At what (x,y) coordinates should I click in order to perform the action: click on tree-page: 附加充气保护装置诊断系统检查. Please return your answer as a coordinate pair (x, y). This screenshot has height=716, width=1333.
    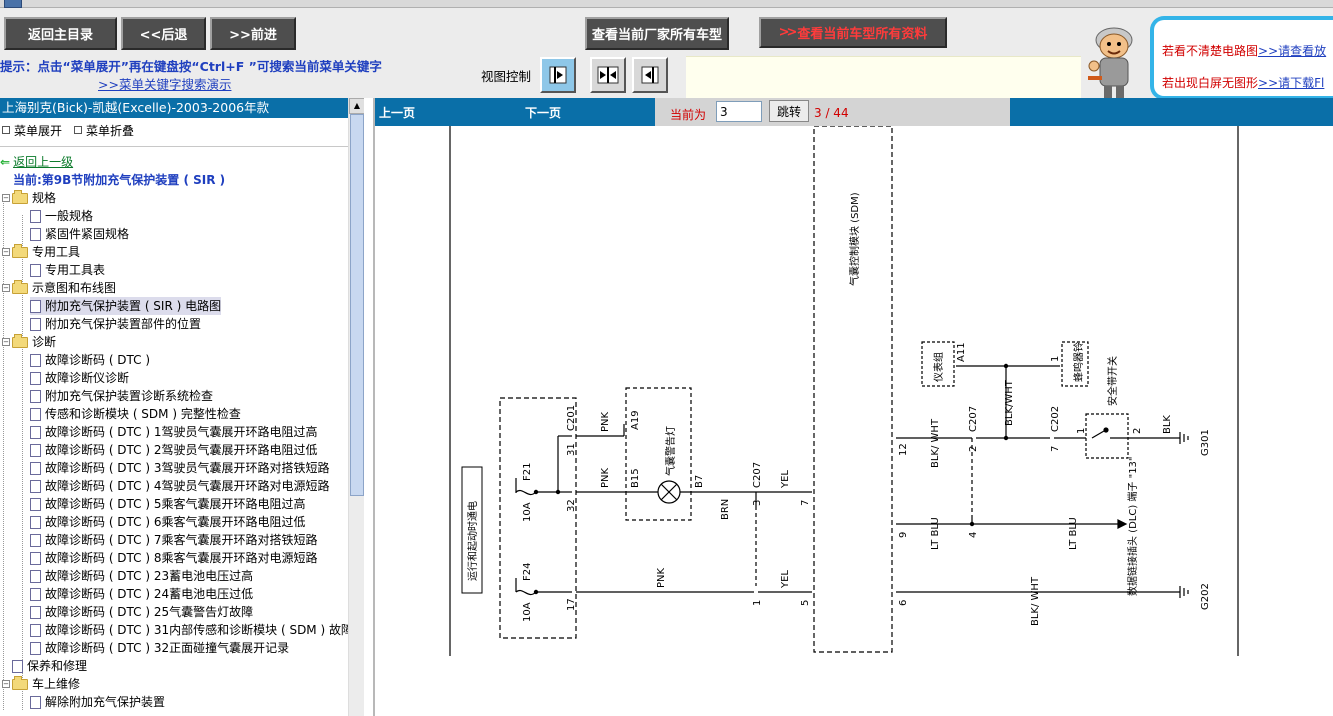
    Looking at the image, I should click on (121, 396).